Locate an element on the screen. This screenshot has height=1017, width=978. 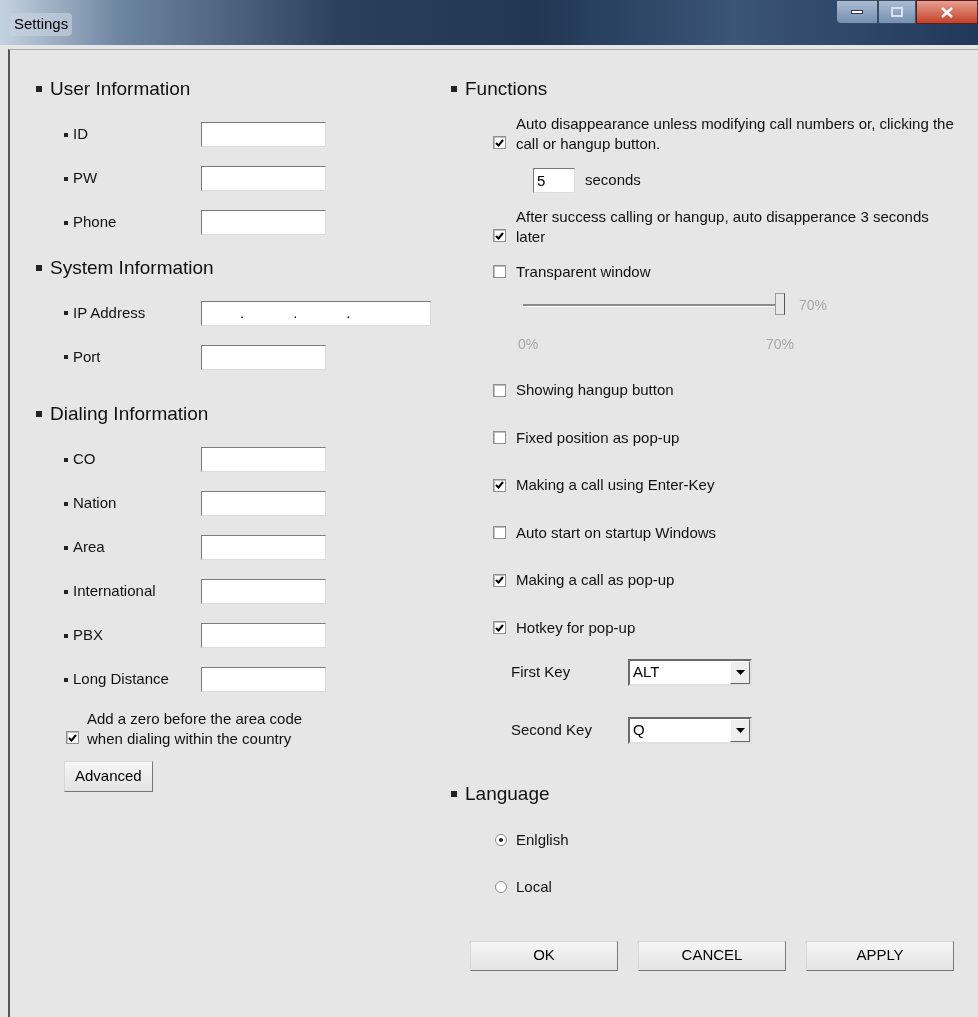
dropdown-value: Q is located at coordinates (639, 730).